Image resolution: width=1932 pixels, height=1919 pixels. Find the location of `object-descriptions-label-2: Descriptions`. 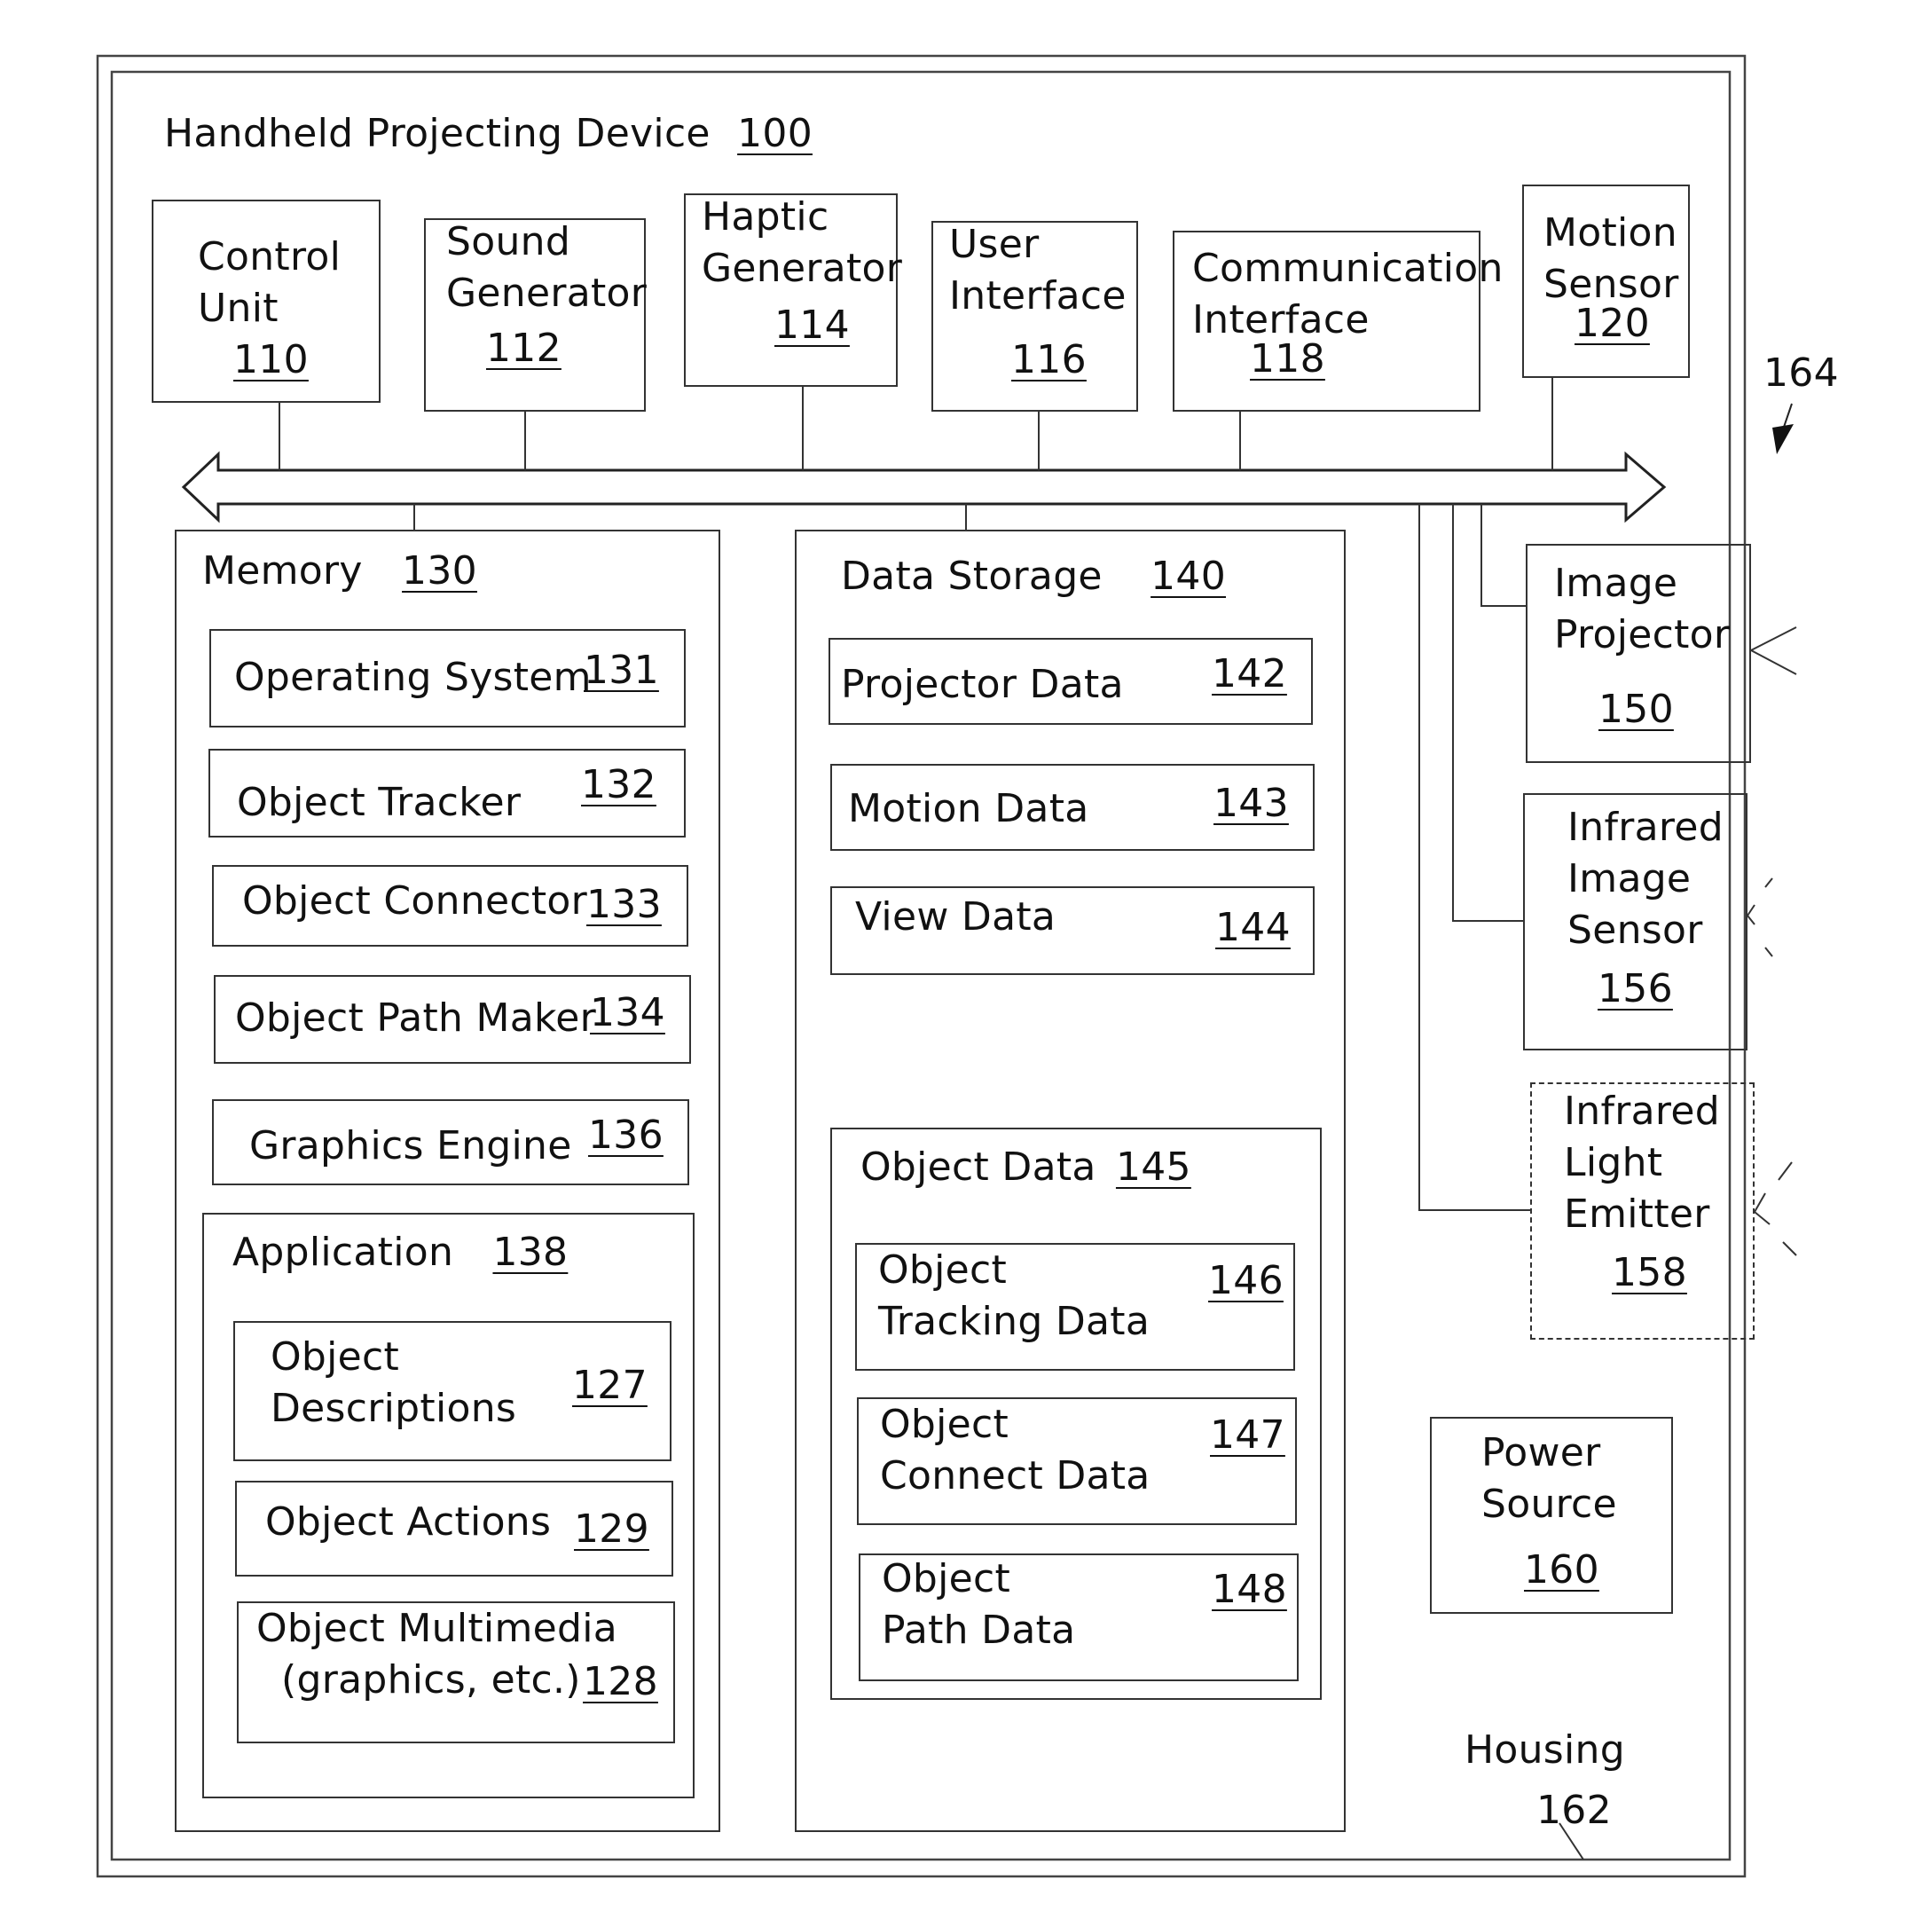

object-descriptions-label-2: Descriptions is located at coordinates (394, 1409).